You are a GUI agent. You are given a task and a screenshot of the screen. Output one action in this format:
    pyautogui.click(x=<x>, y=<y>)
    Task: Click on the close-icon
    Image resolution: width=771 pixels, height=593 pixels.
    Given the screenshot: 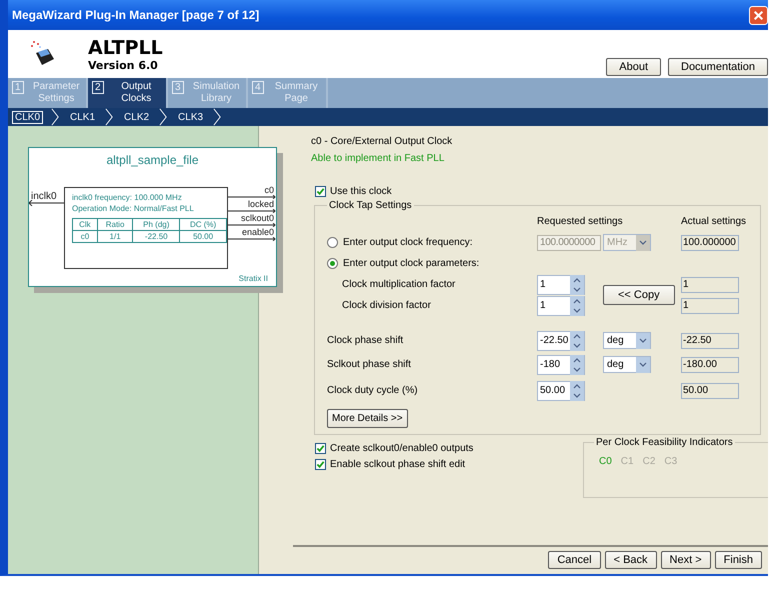 What is the action you would take?
    pyautogui.click(x=758, y=15)
    